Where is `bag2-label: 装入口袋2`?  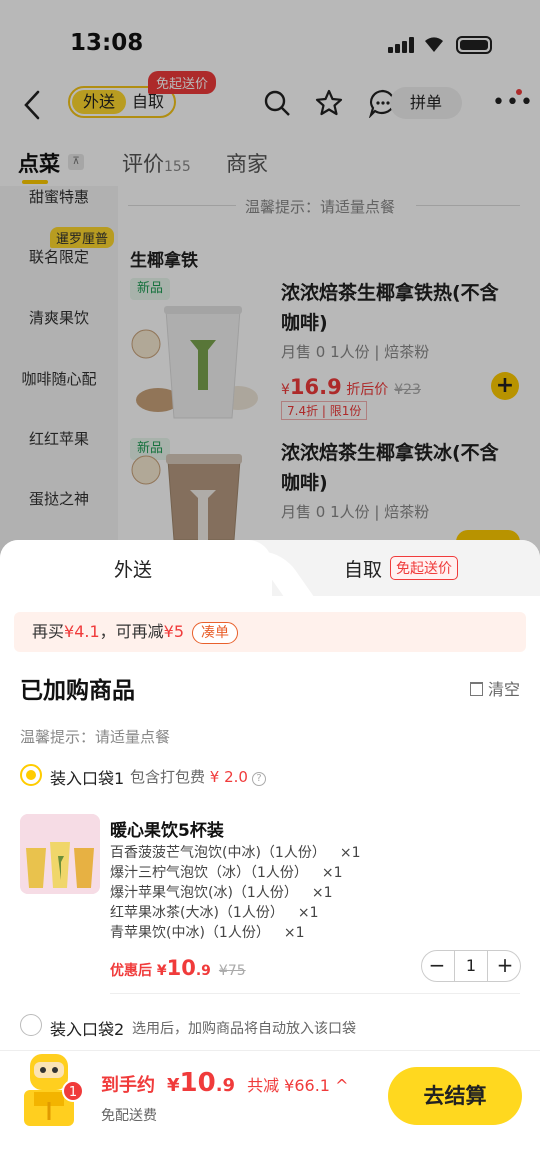 bag2-label: 装入口袋2 is located at coordinates (87, 1029).